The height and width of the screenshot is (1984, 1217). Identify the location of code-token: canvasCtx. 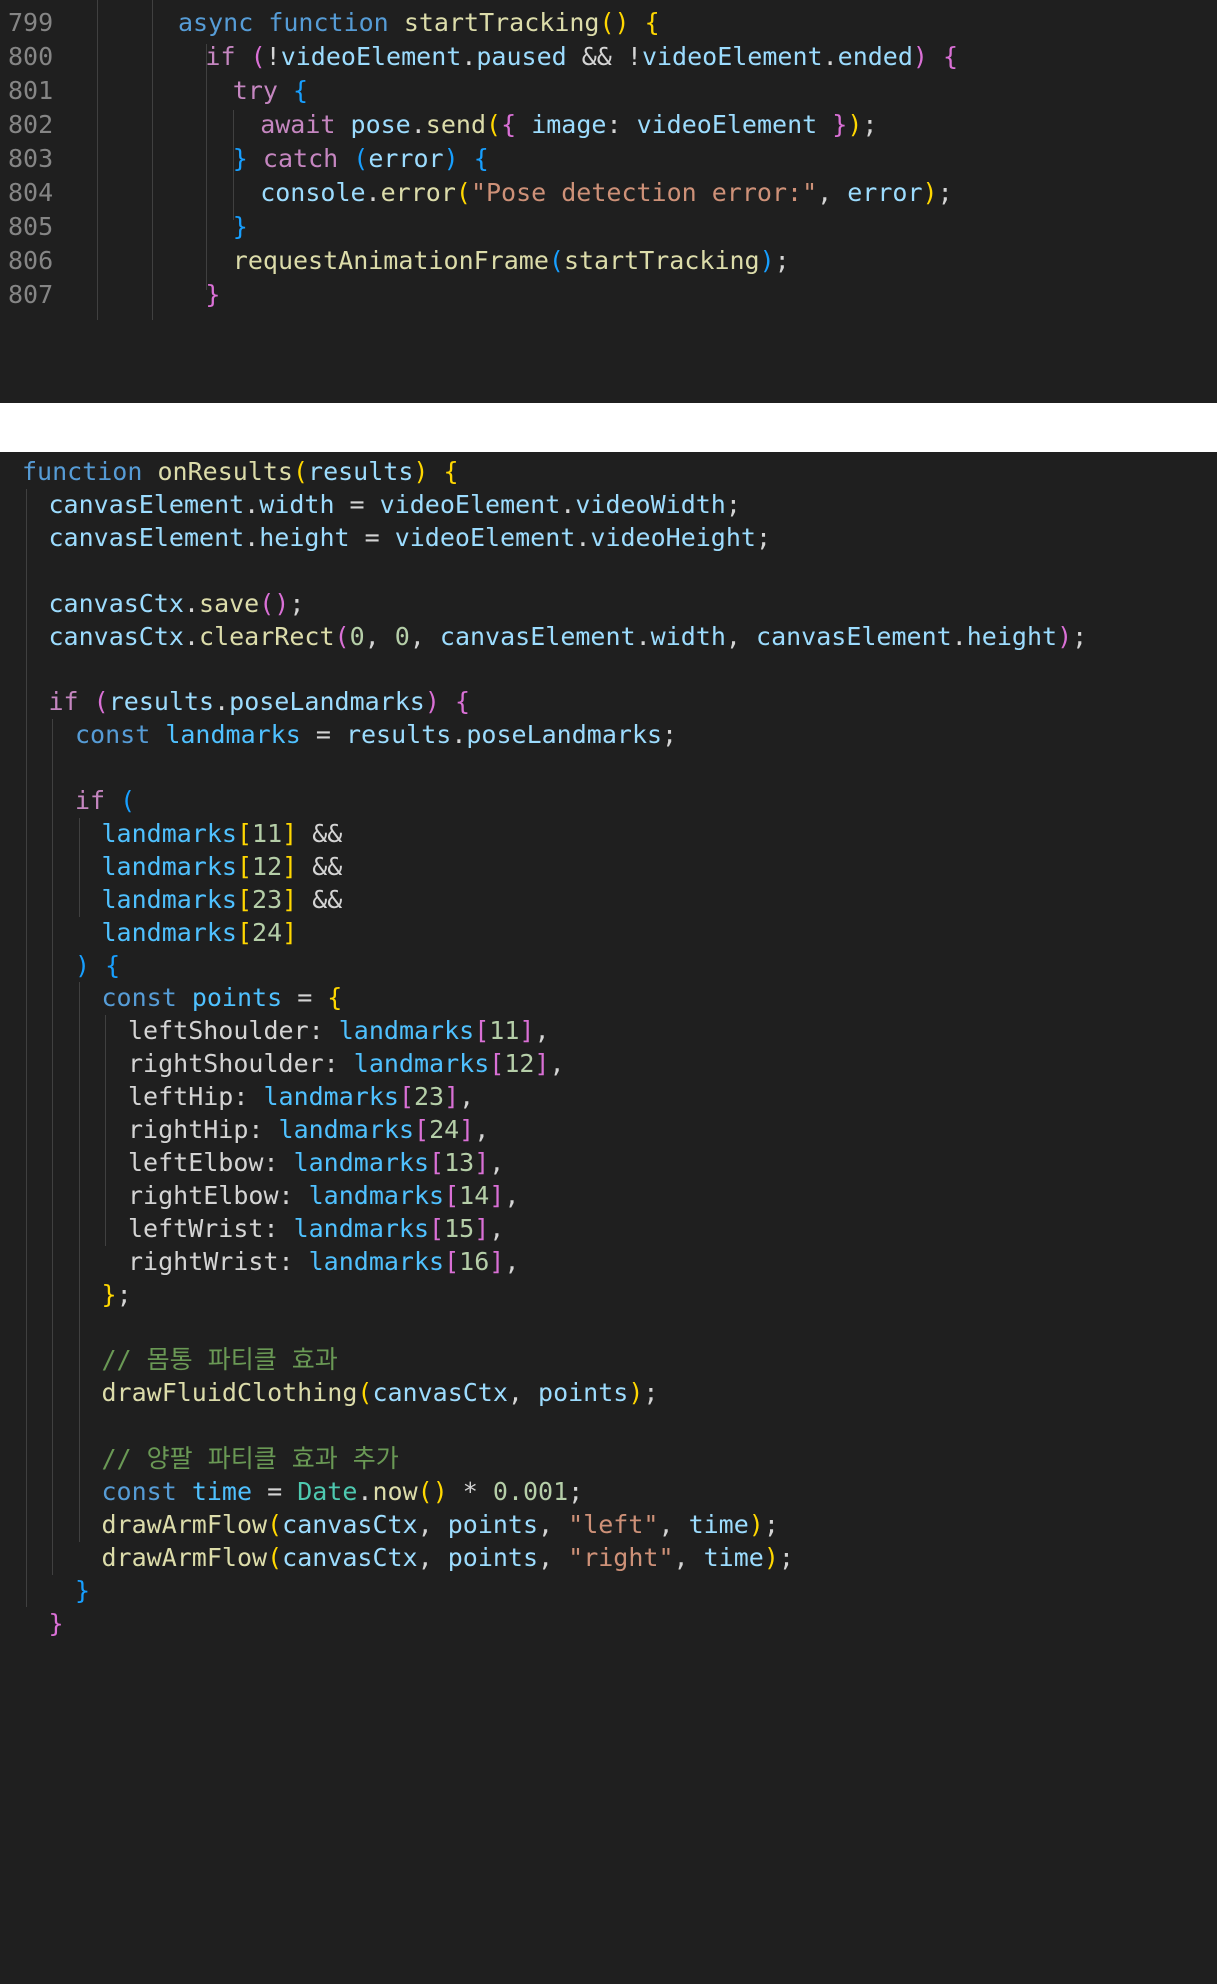
(350, 1524).